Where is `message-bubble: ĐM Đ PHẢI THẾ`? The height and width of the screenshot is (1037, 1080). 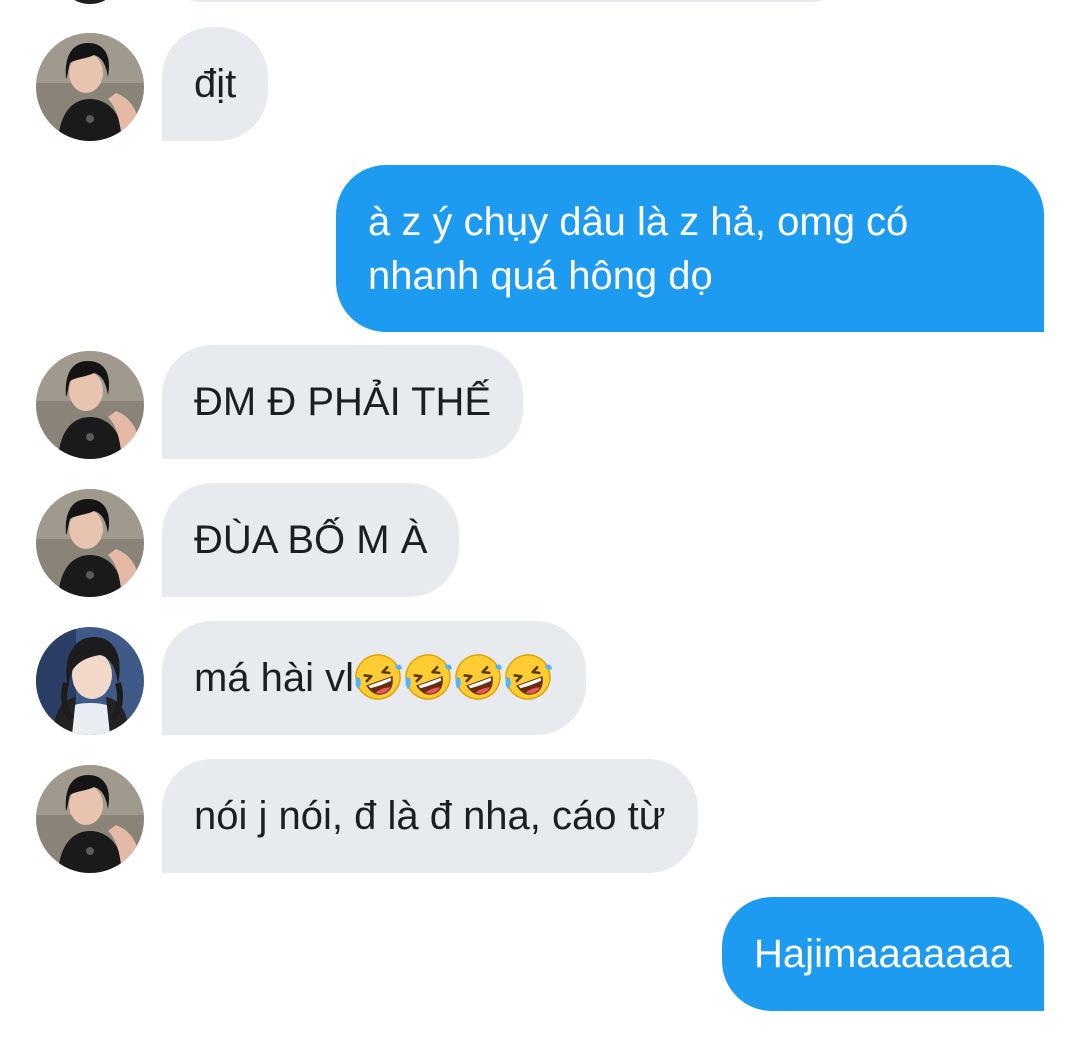
message-bubble: ĐM Đ PHẢI THẾ is located at coordinates (343, 402).